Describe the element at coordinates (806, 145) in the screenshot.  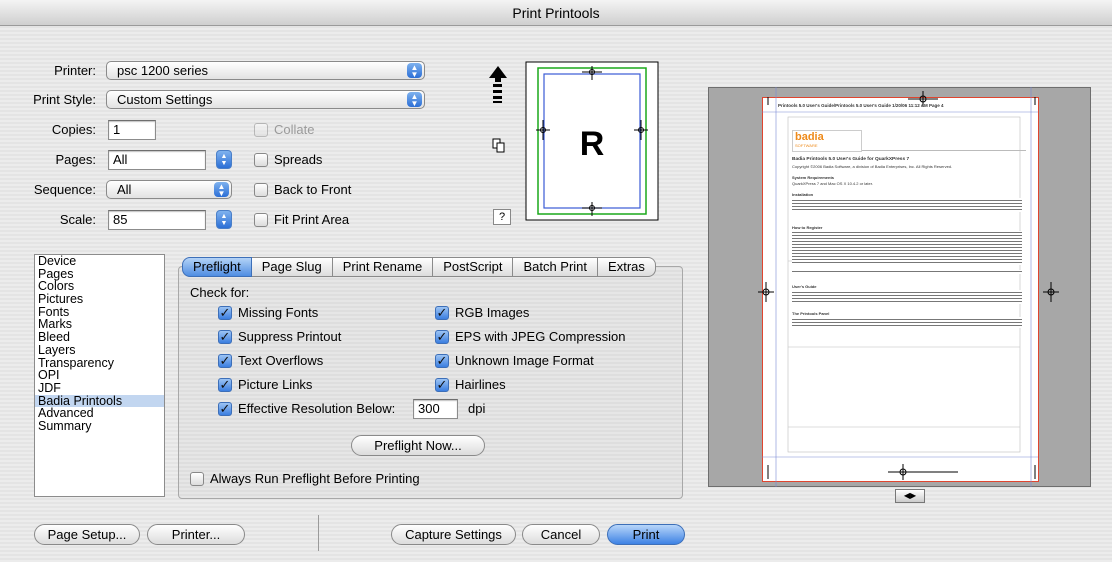
I see `preview-logo-sub: SOFTWARE` at that location.